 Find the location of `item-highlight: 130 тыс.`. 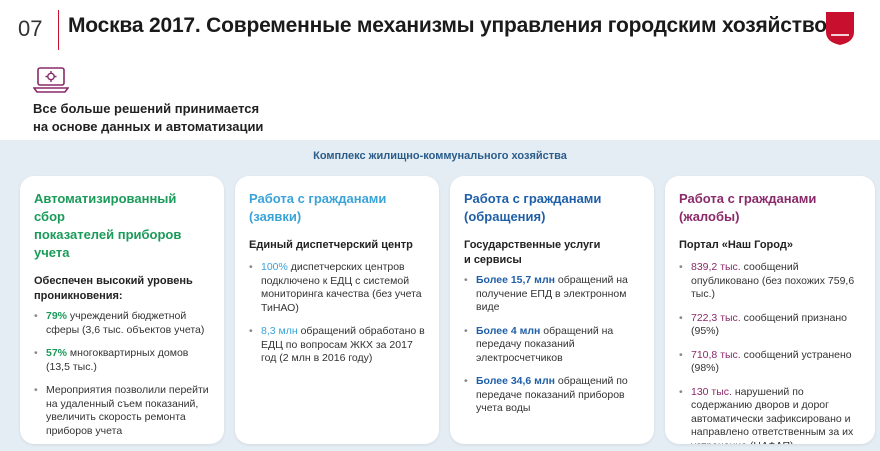

item-highlight: 130 тыс. is located at coordinates (711, 391).